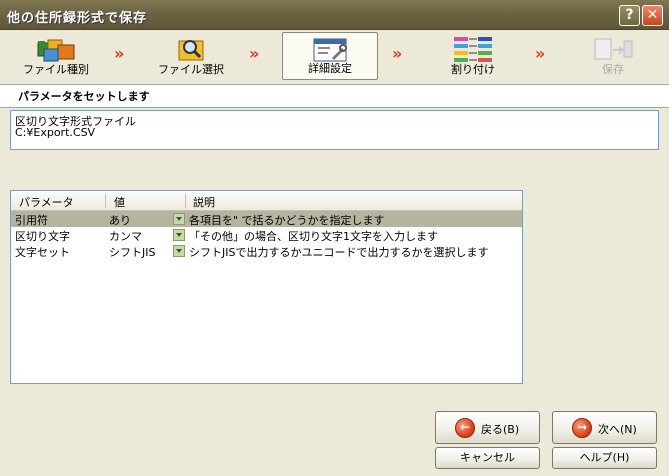 This screenshot has height=476, width=669. Describe the element at coordinates (629, 15) in the screenshot. I see `help-title-button: ?` at that location.